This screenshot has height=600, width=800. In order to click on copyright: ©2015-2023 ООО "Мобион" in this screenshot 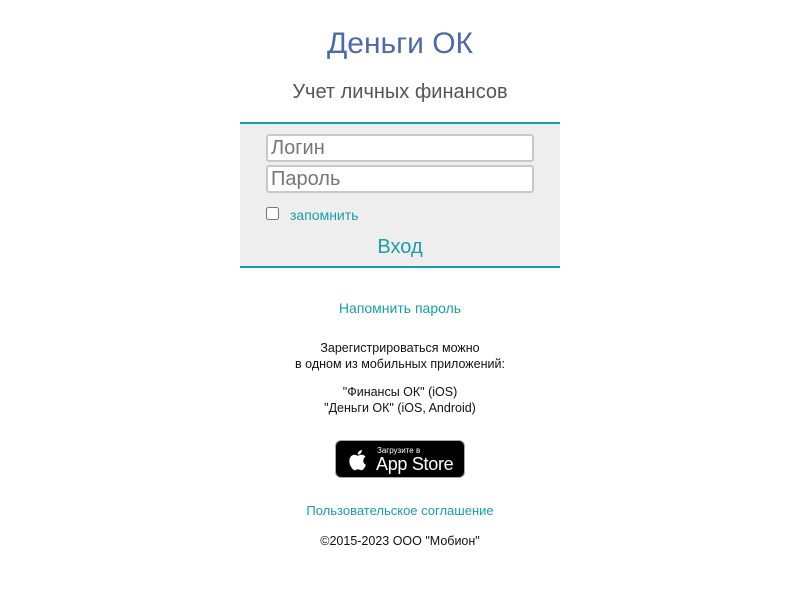, I will do `click(400, 541)`.